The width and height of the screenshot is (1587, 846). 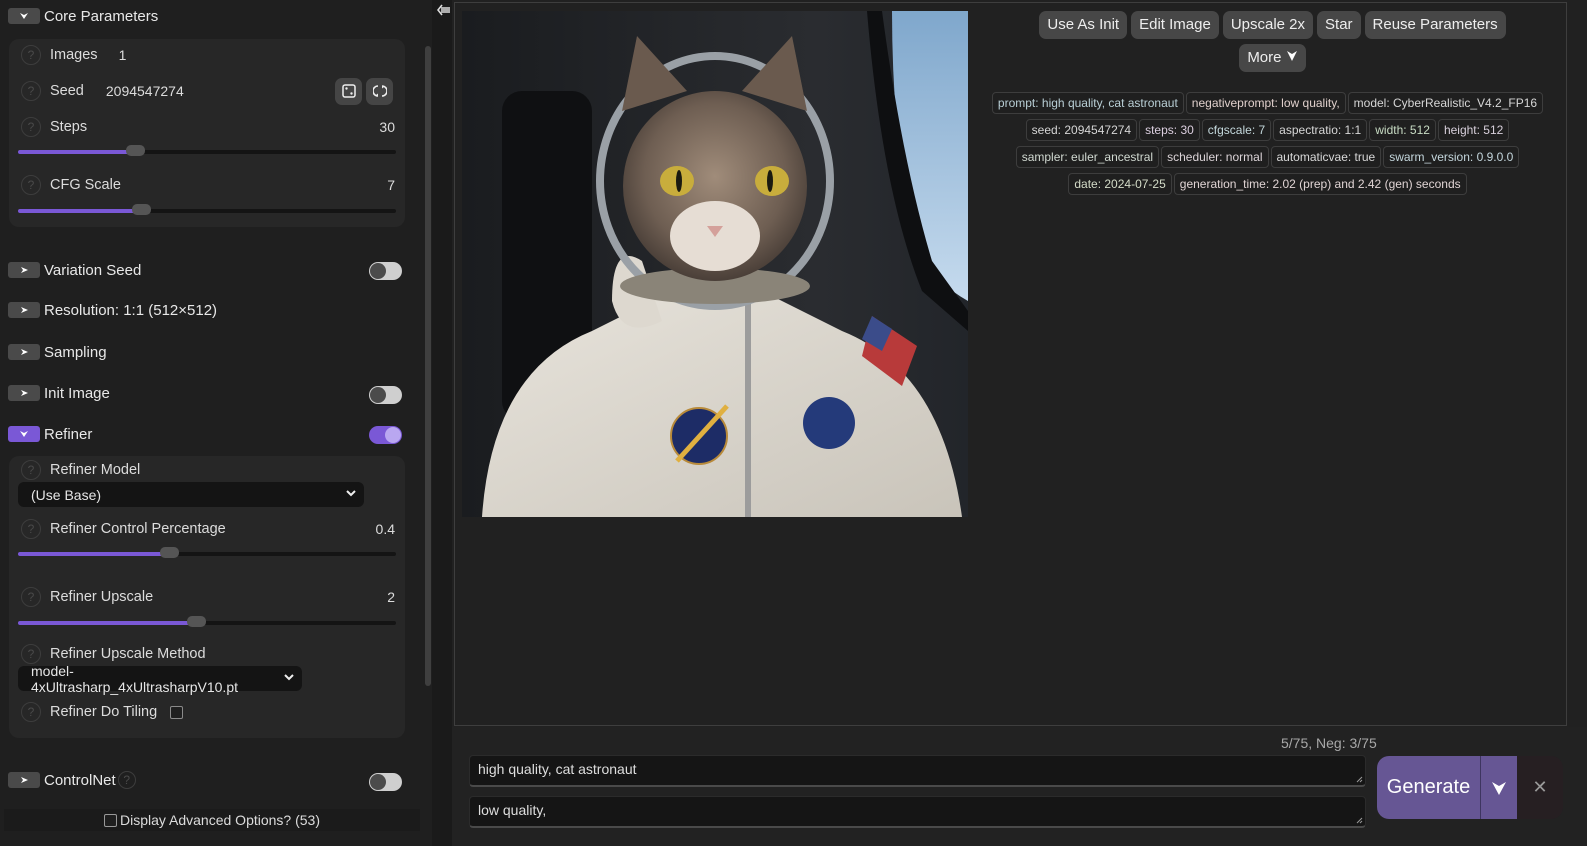 I want to click on images-label: Images, so click(x=74, y=55).